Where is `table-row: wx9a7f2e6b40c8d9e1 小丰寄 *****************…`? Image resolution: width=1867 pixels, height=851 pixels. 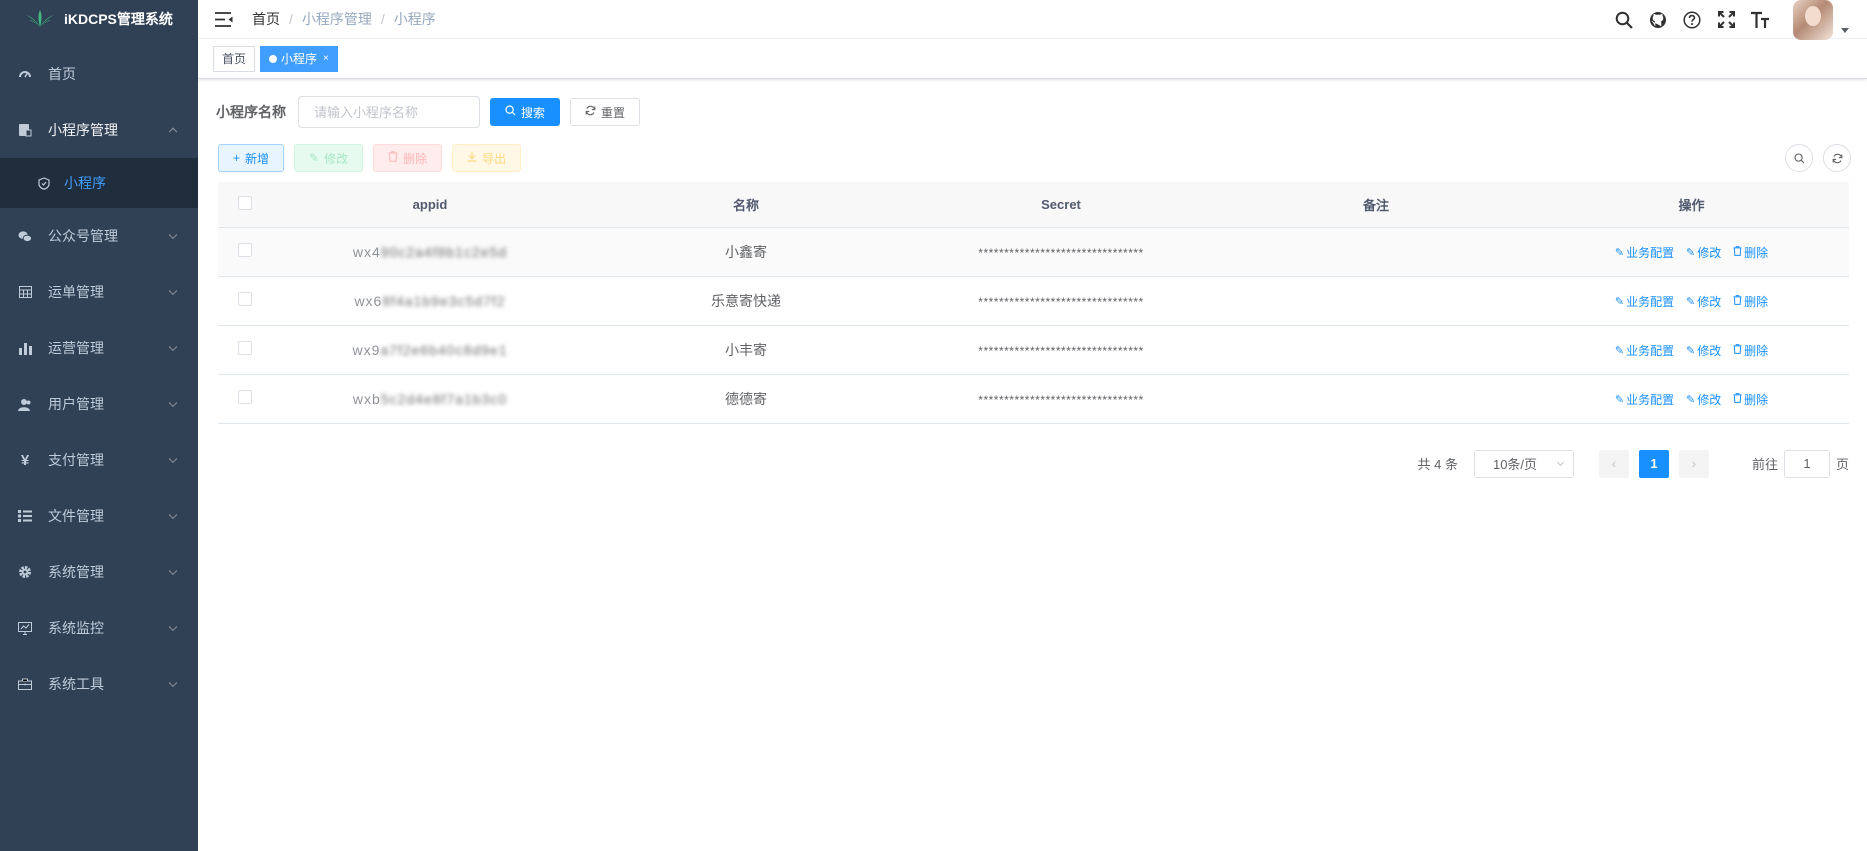
table-row: wx9a7f2e6b40c8d9e1 小丰寄 *****************… is located at coordinates (1033, 350).